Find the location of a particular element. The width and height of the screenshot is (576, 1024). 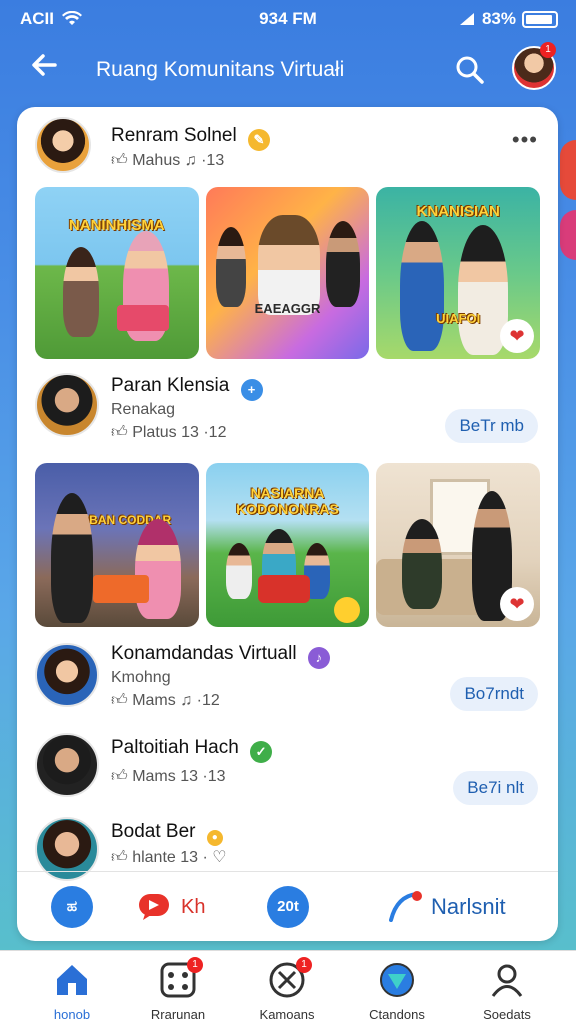

image-label: NANINHISMA is located at coordinates (116, 225).